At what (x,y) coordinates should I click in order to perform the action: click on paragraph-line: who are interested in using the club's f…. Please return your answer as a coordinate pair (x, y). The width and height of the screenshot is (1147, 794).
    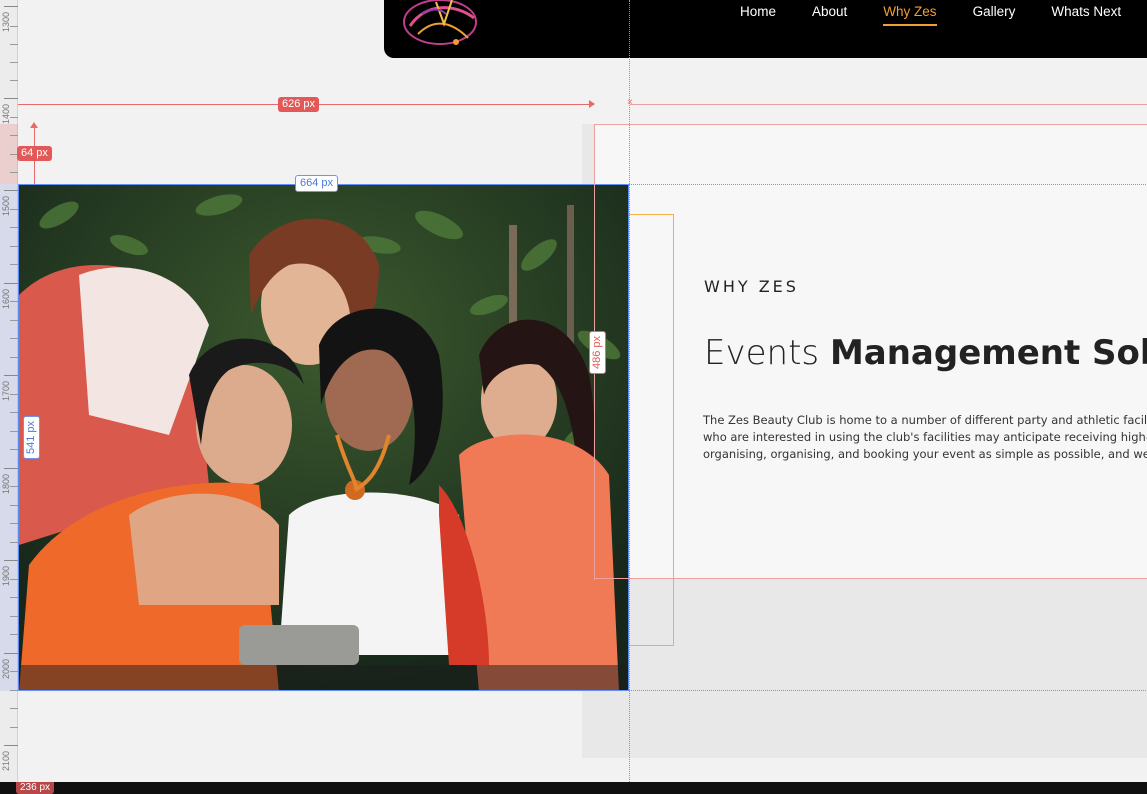
    Looking at the image, I should click on (925, 437).